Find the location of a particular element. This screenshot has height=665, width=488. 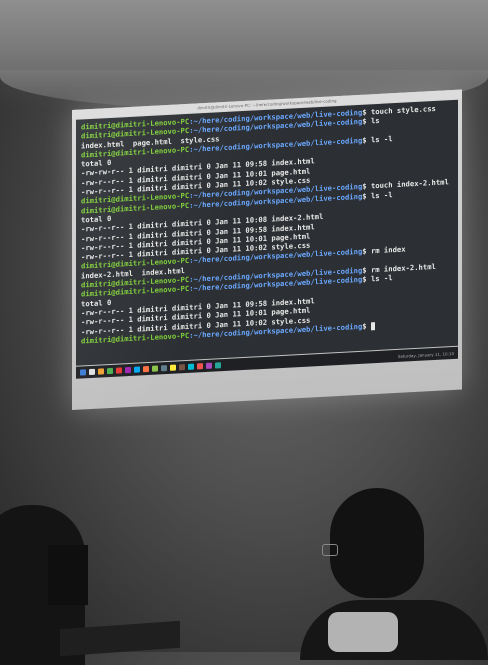

audience-person-shirt is located at coordinates (363, 632).